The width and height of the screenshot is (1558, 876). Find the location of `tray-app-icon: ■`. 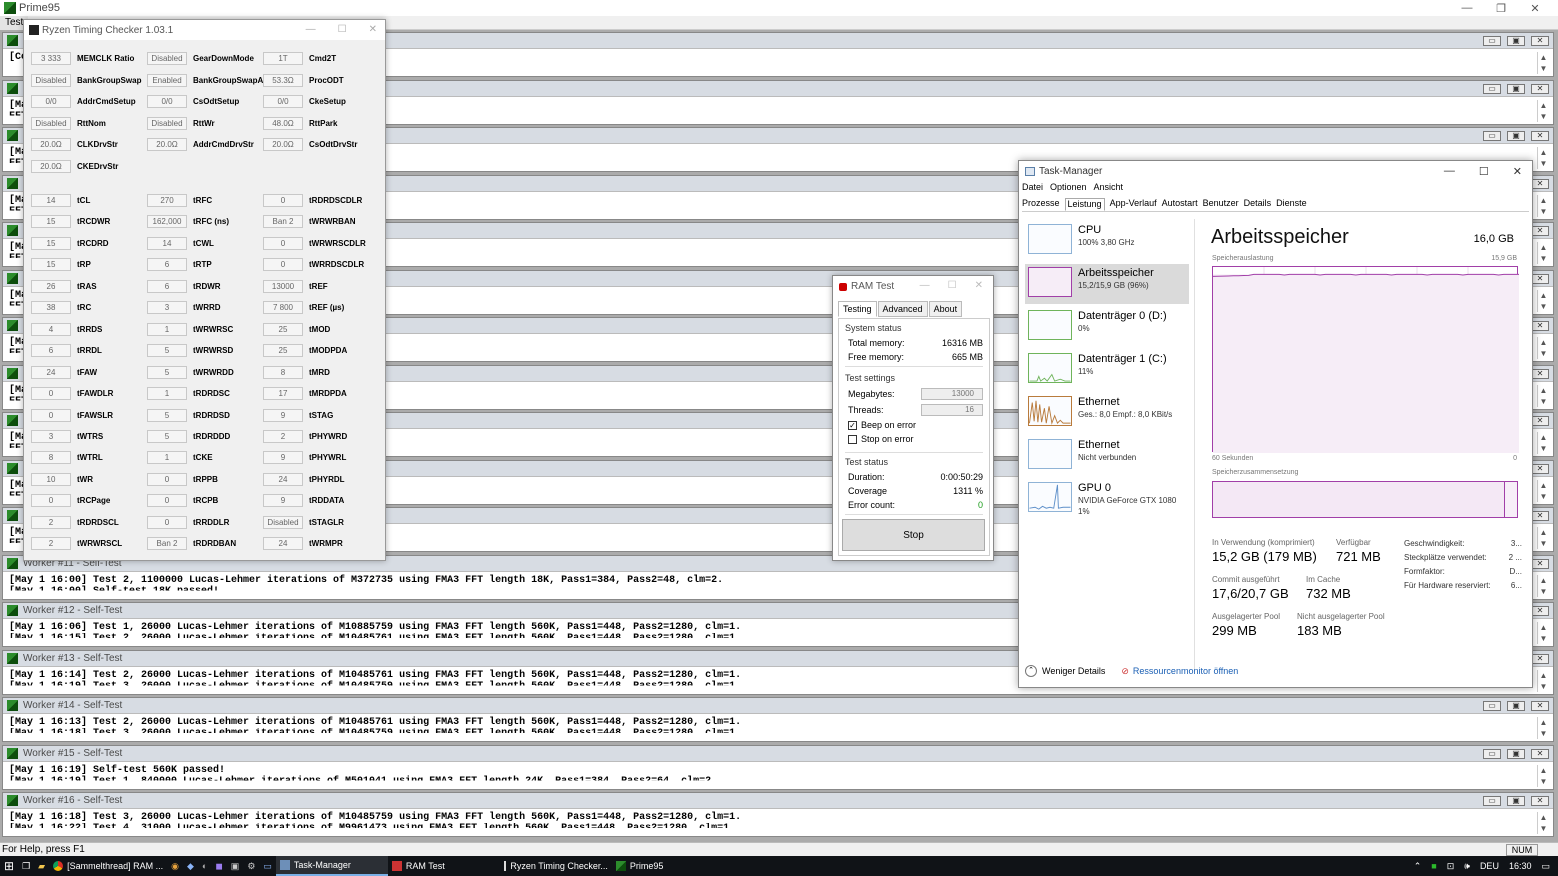

tray-app-icon: ■ is located at coordinates (1433, 866).